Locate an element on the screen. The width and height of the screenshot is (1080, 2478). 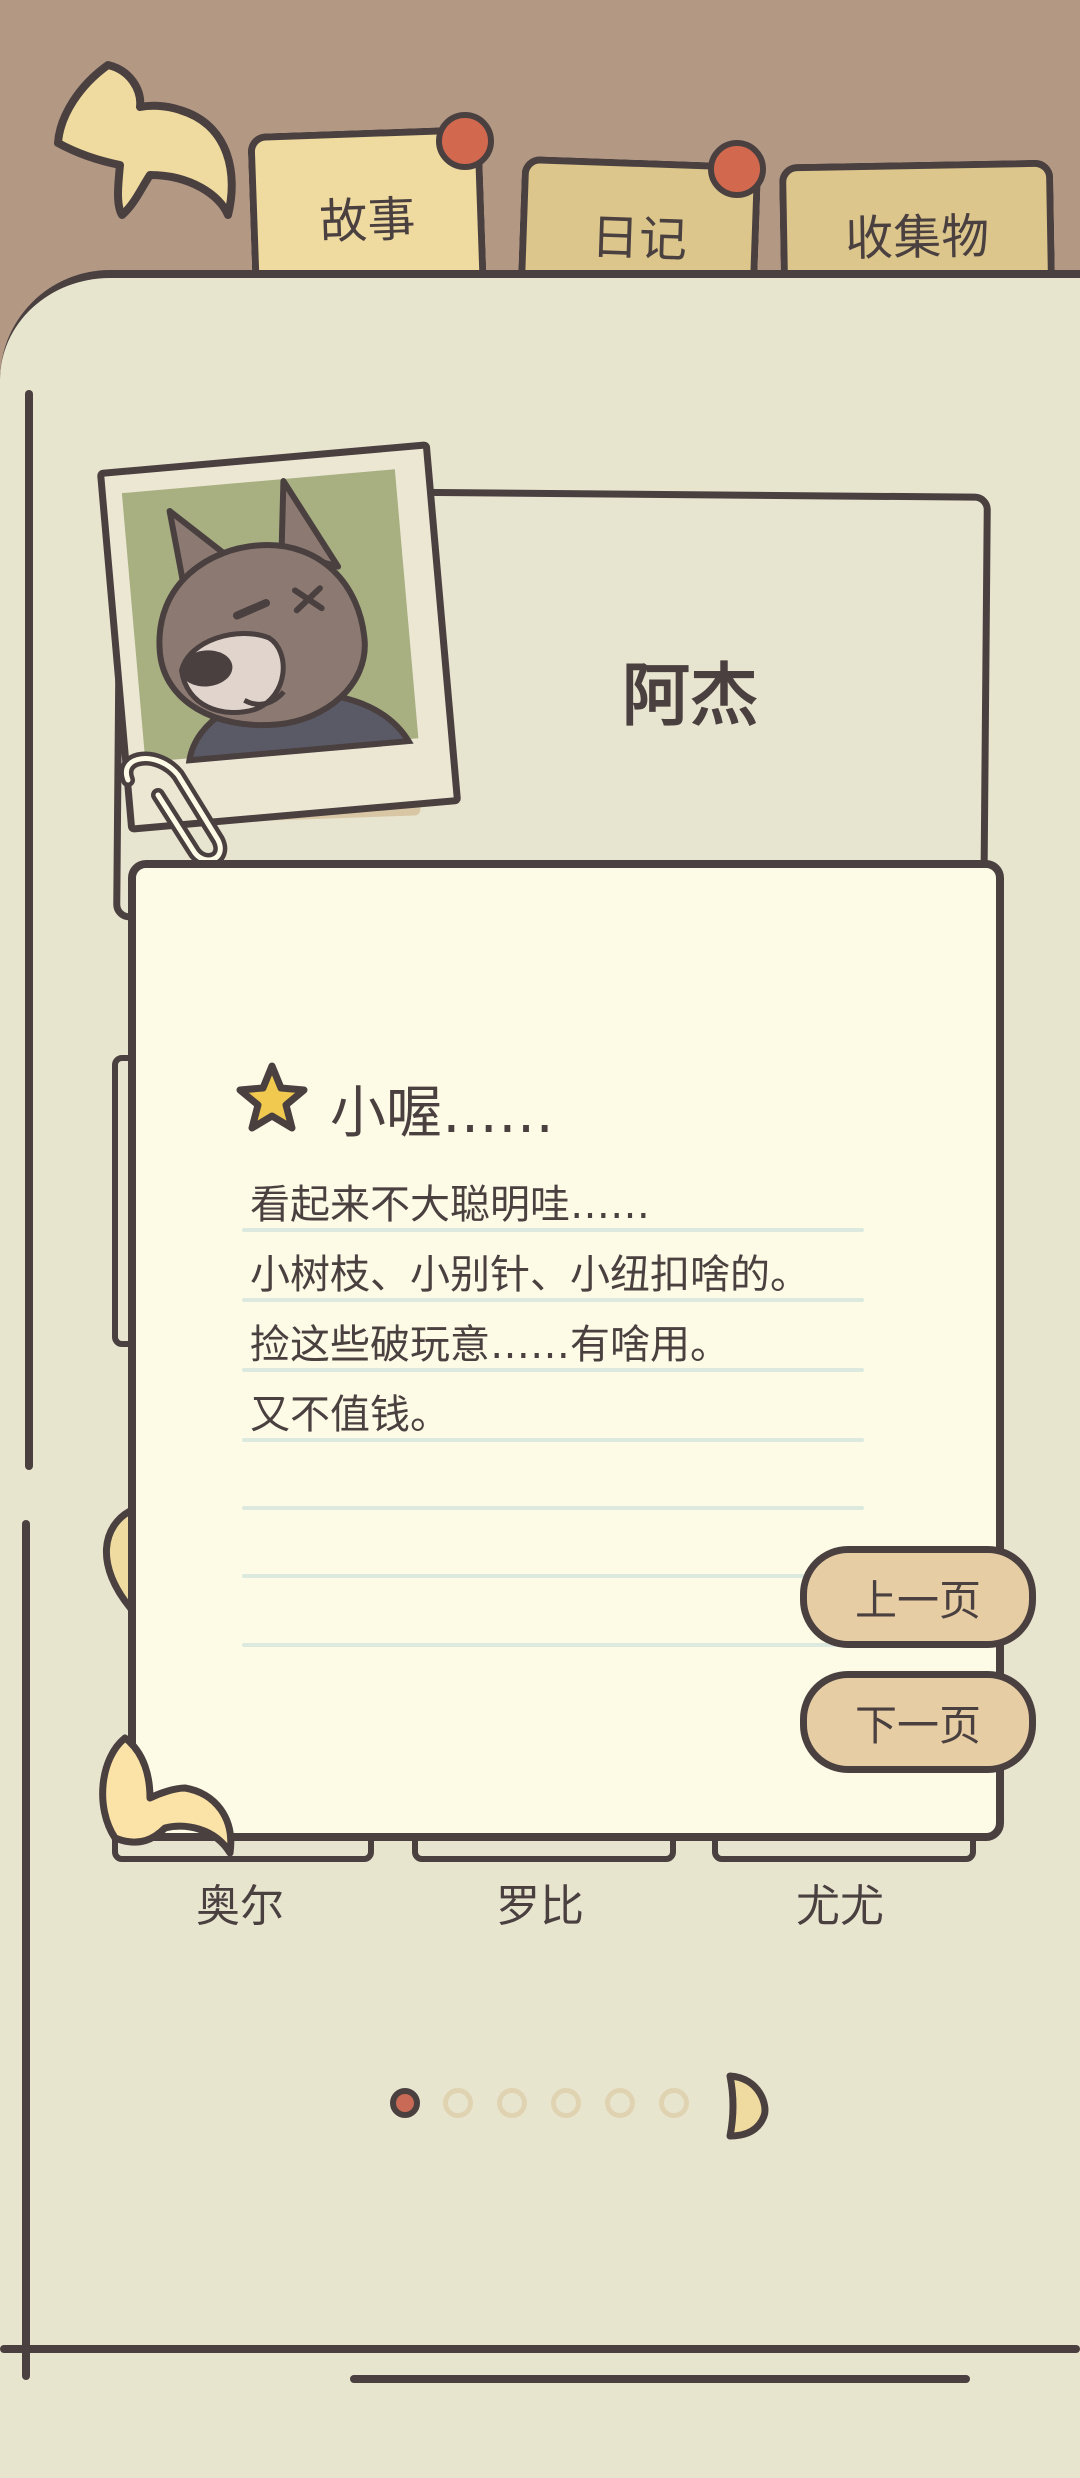
tab-diary-label: 日记 is located at coordinates (639, 238).